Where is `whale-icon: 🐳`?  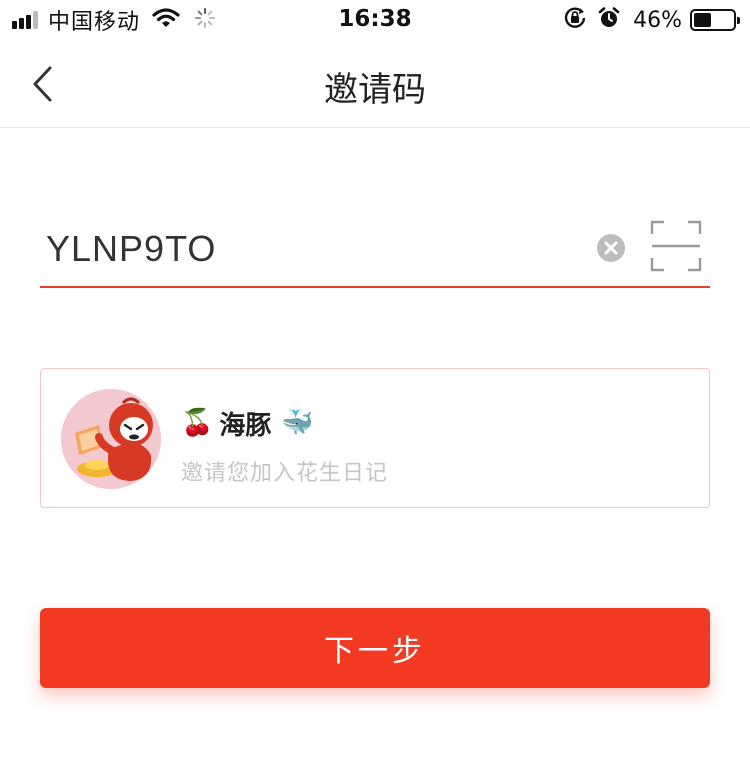
whale-icon: 🐳 is located at coordinates (297, 423).